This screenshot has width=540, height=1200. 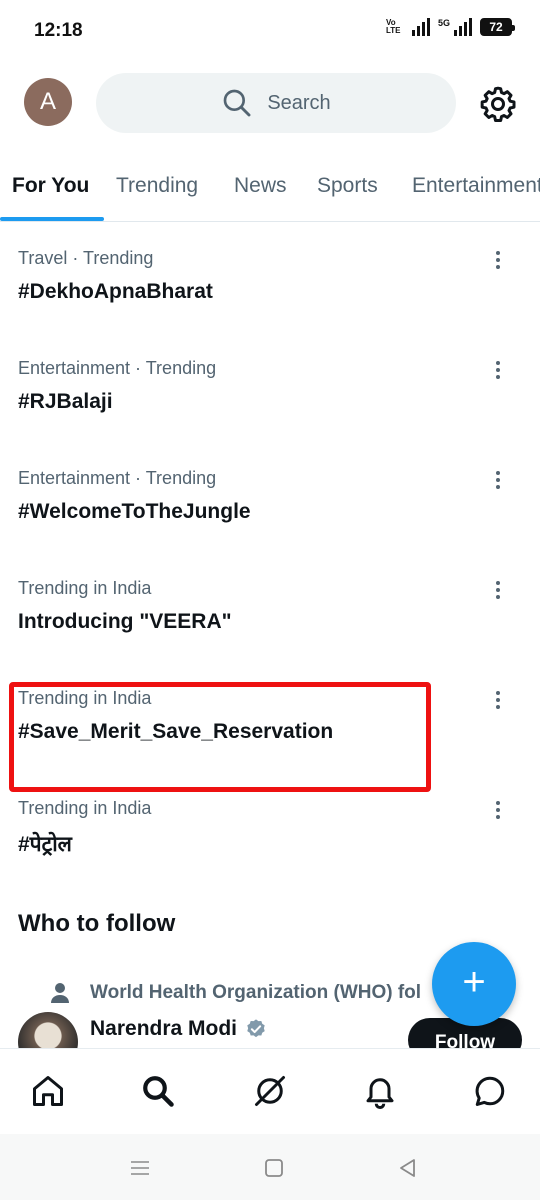 What do you see at coordinates (134, 511) in the screenshot?
I see `trend-title: #WelcomeToTheJungle` at bounding box center [134, 511].